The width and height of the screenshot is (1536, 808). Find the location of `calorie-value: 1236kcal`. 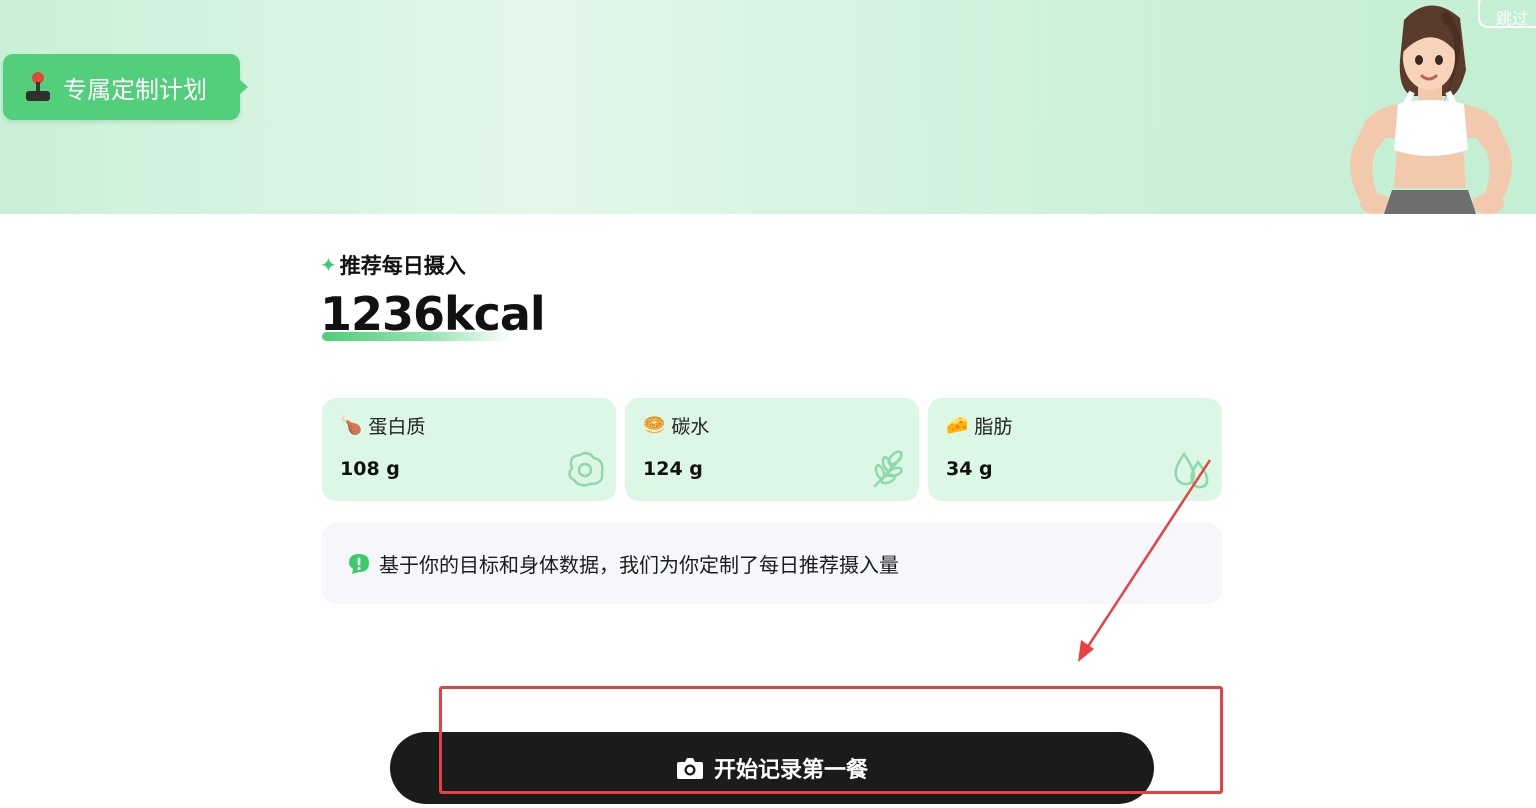

calorie-value: 1236kcal is located at coordinates (433, 314).